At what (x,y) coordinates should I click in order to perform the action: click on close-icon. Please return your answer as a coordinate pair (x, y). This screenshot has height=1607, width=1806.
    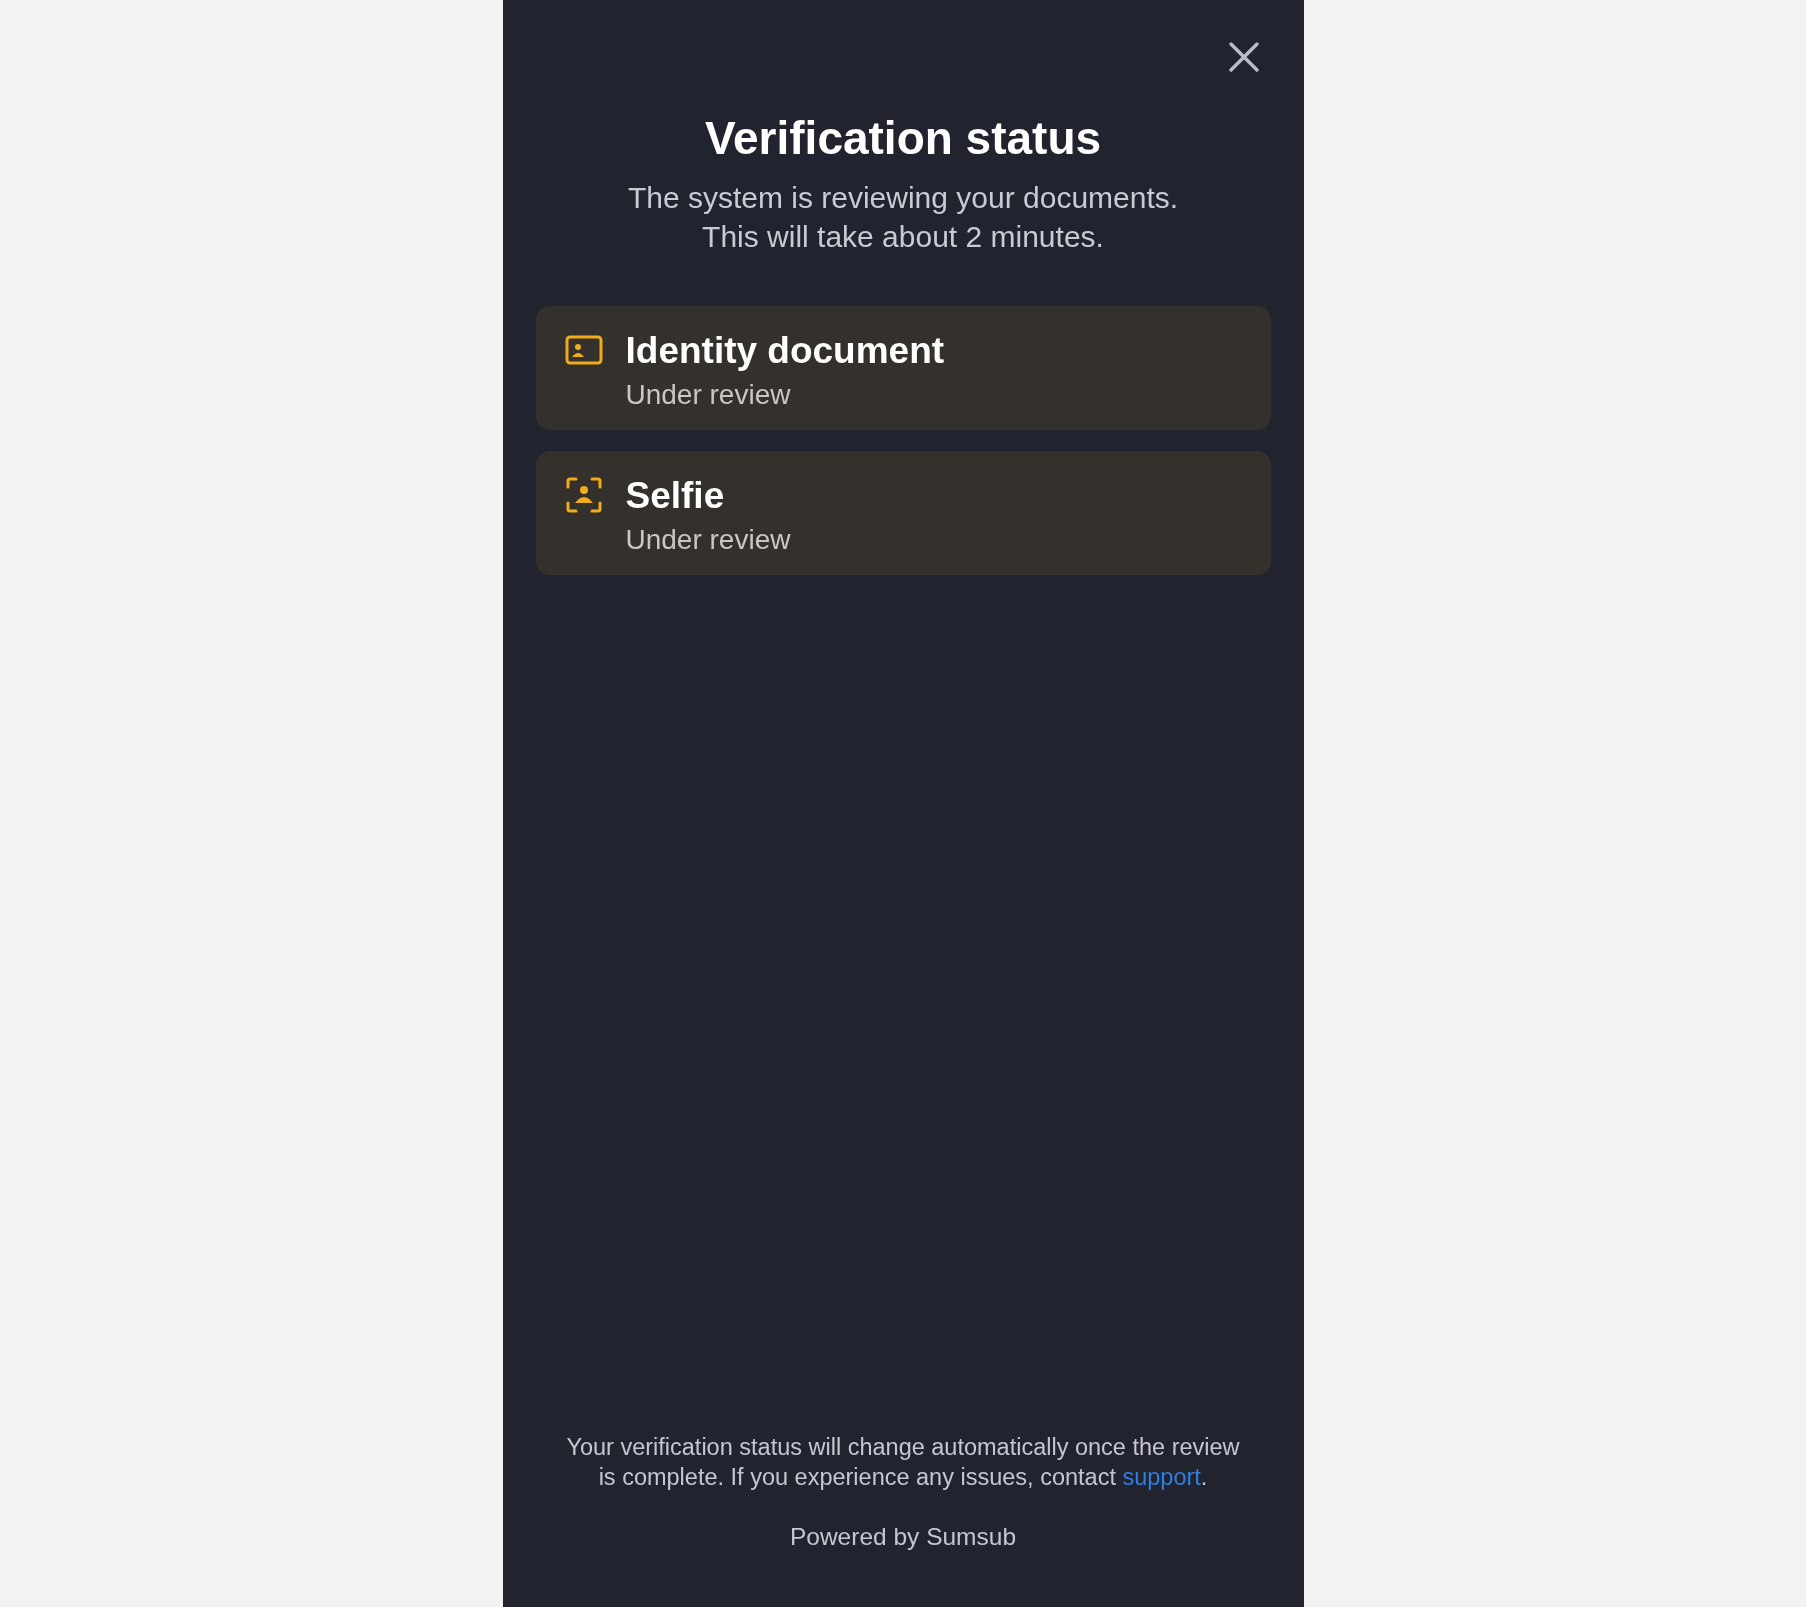
    Looking at the image, I should click on (1243, 57).